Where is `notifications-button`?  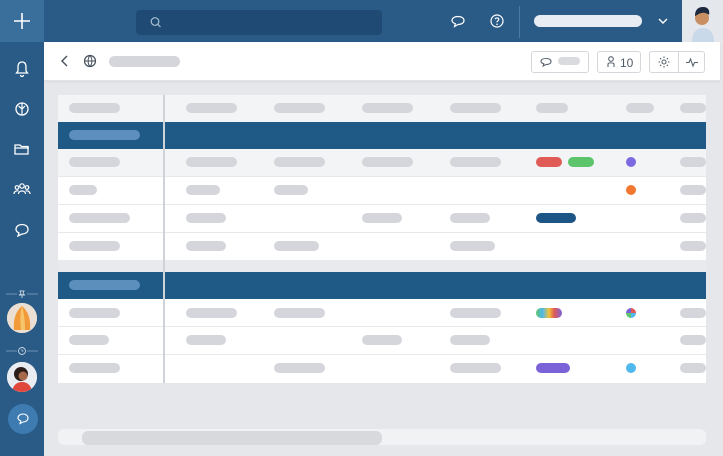 notifications-button is located at coordinates (22, 69).